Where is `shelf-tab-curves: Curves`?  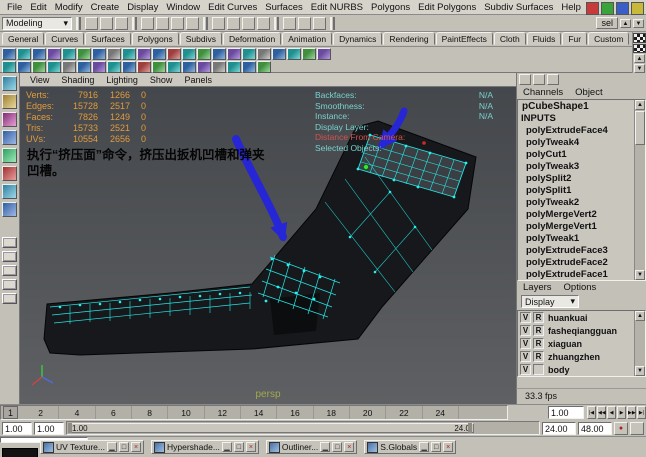
shelf-tab-curves: Curves is located at coordinates (65, 38).